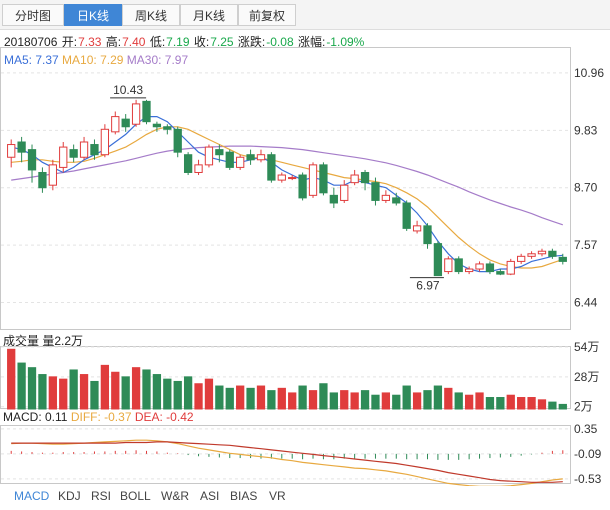 This screenshot has width=610, height=510. What do you see at coordinates (31, 496) in the screenshot?
I see `indicator-tab-macd: MACD` at bounding box center [31, 496].